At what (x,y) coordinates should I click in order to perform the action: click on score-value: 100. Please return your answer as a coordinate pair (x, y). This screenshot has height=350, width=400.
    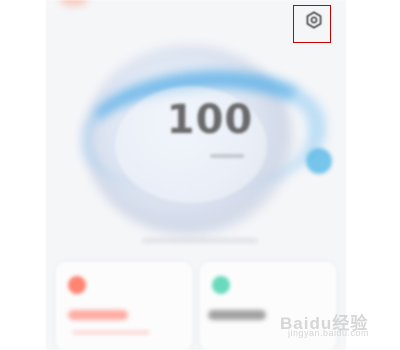
    Looking at the image, I should click on (210, 120).